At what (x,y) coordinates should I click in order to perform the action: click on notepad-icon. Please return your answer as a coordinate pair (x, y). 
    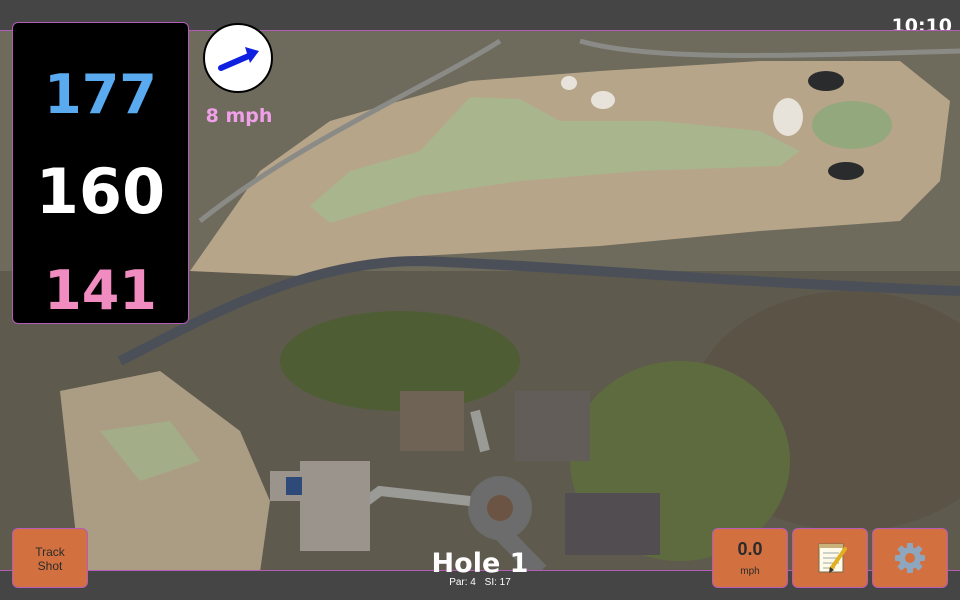
    Looking at the image, I should click on (832, 558).